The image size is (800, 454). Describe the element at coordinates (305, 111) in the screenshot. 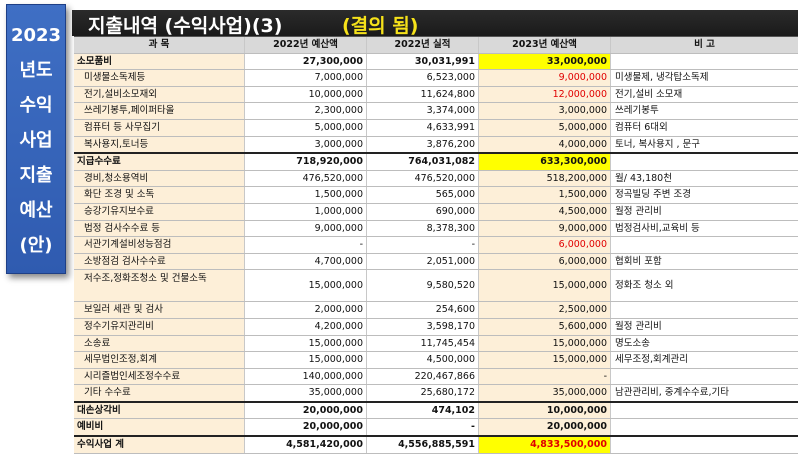

I see `budget-2022-cell: 2,300,000` at that location.